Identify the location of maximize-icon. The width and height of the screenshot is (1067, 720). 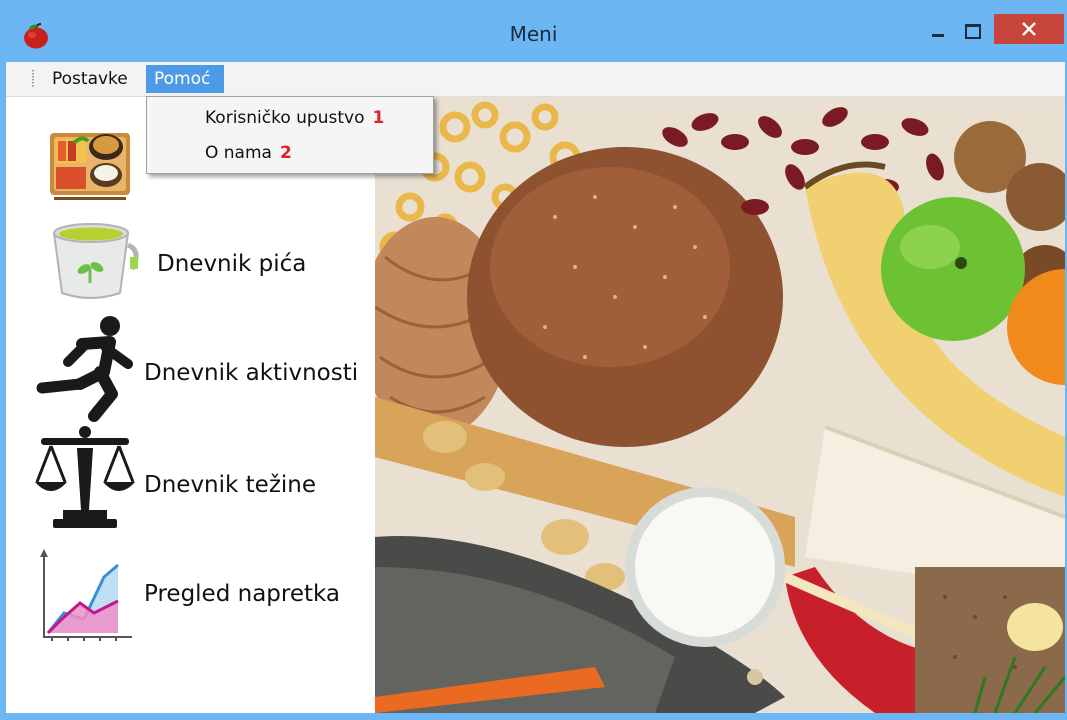
(973, 31).